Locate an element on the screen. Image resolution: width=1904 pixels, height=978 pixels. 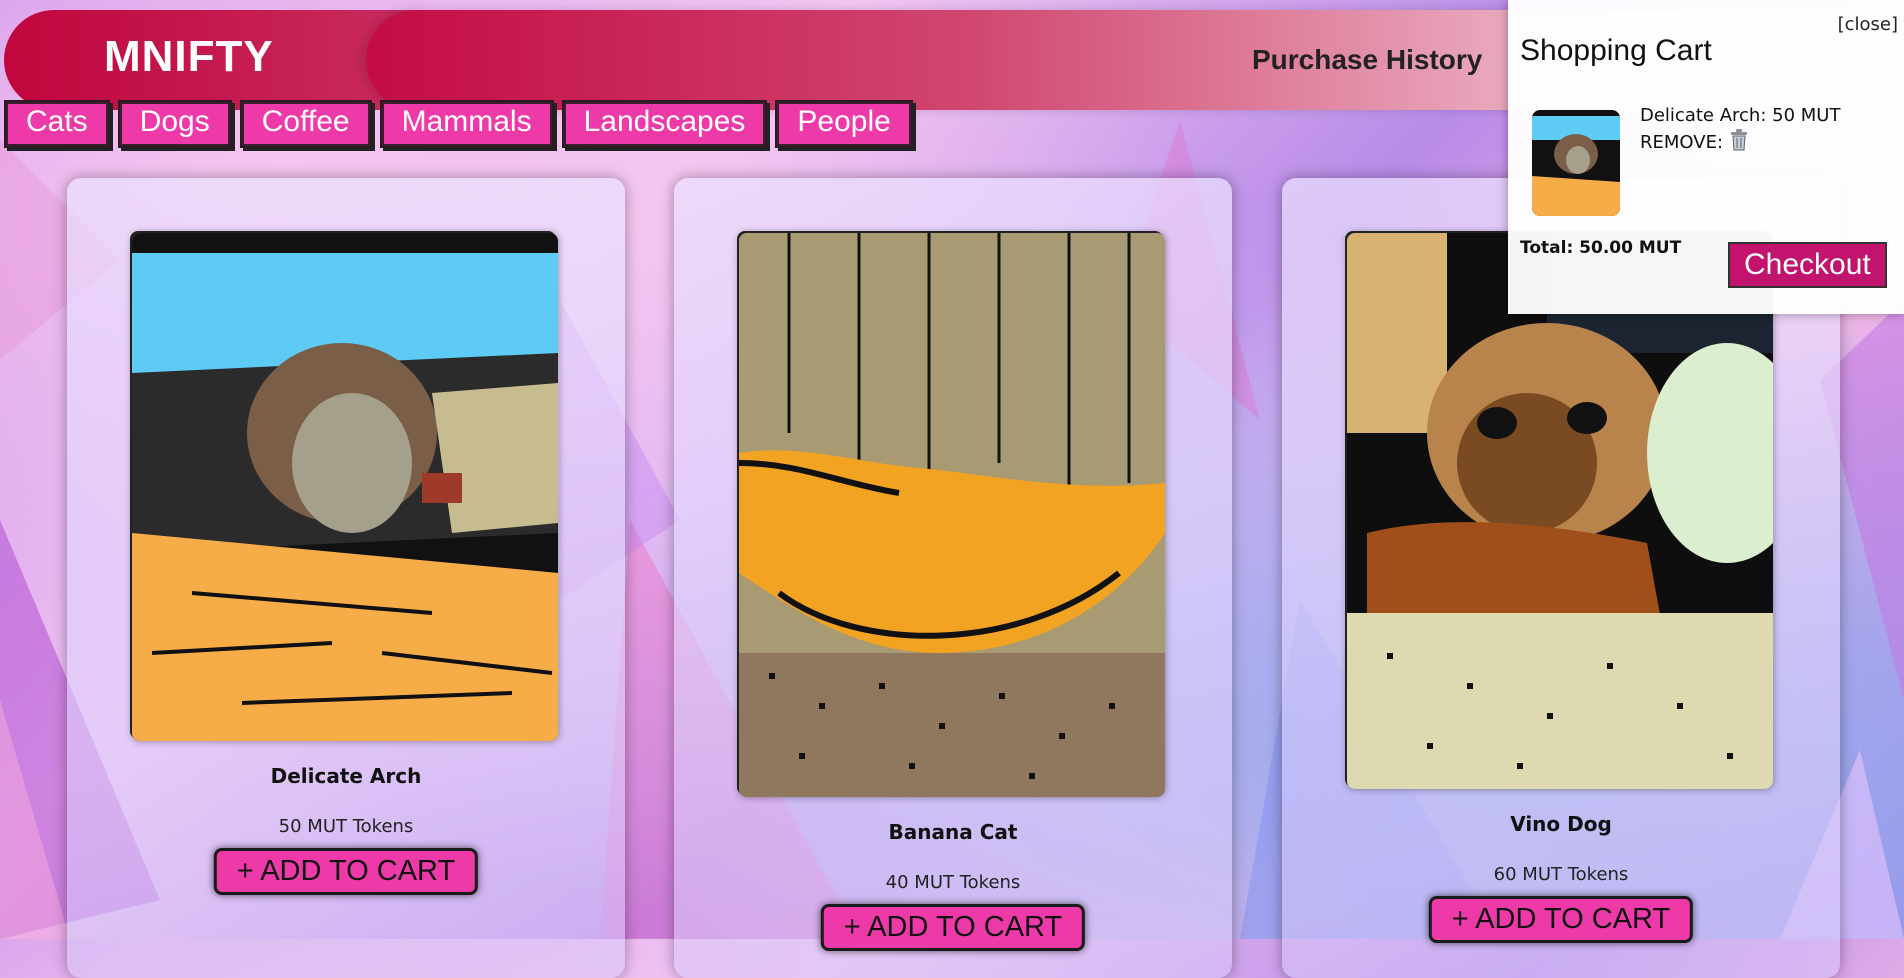
cart-item-label: Delicate Arch: 50 MUT is located at coordinates (1740, 115).